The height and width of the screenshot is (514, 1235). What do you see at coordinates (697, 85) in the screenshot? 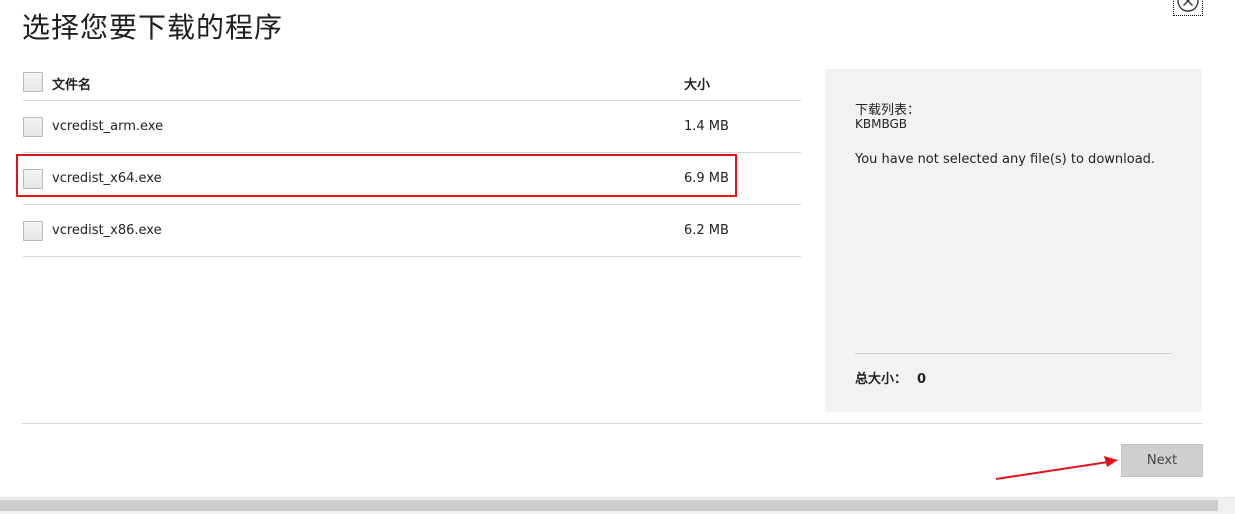
I see `column-header-size: 大小` at bounding box center [697, 85].